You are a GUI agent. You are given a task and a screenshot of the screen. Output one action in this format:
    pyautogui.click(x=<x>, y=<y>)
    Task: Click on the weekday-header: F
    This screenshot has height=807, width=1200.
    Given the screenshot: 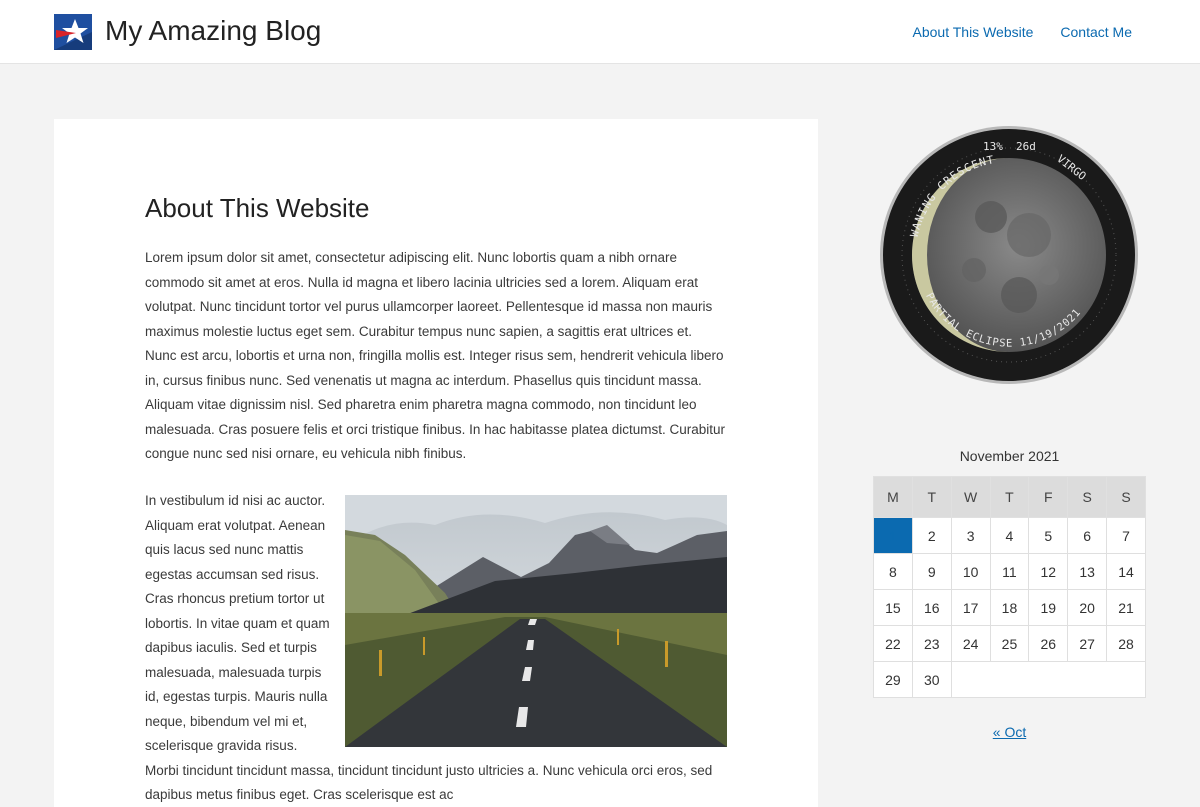 What is the action you would take?
    pyautogui.click(x=1048, y=497)
    